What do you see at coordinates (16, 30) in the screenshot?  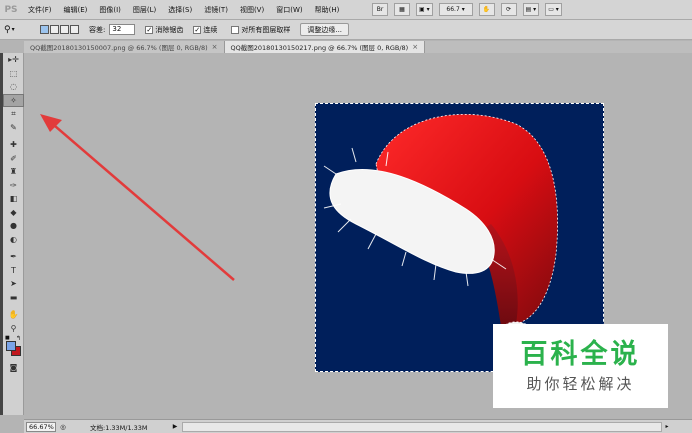 I see `tool-preset-picker: ⚲ ▾` at bounding box center [16, 30].